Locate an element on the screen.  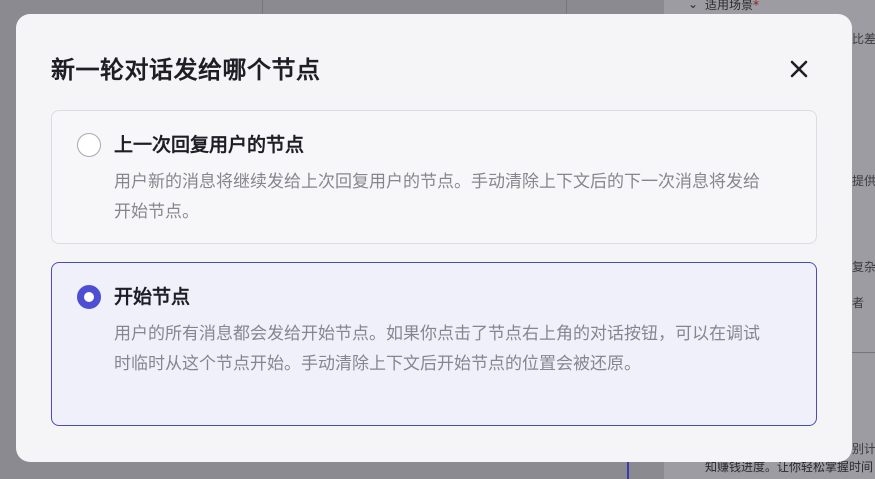
background-snippet: 提供 is located at coordinates (863, 181).